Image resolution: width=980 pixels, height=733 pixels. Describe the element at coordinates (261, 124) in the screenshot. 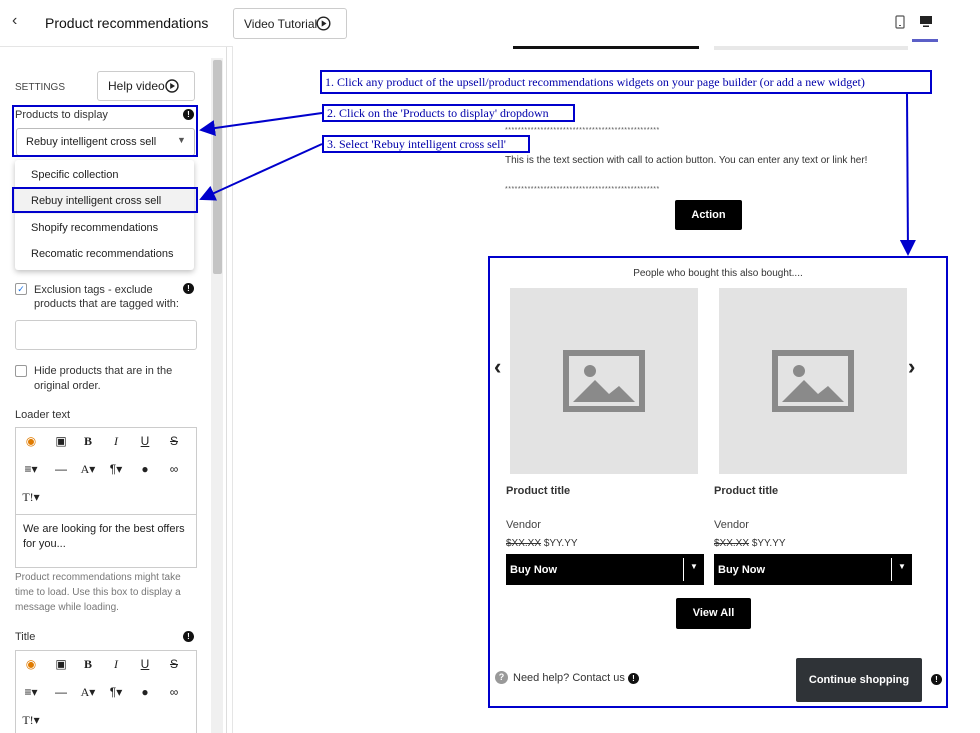

I see `arrow-to-select` at that location.